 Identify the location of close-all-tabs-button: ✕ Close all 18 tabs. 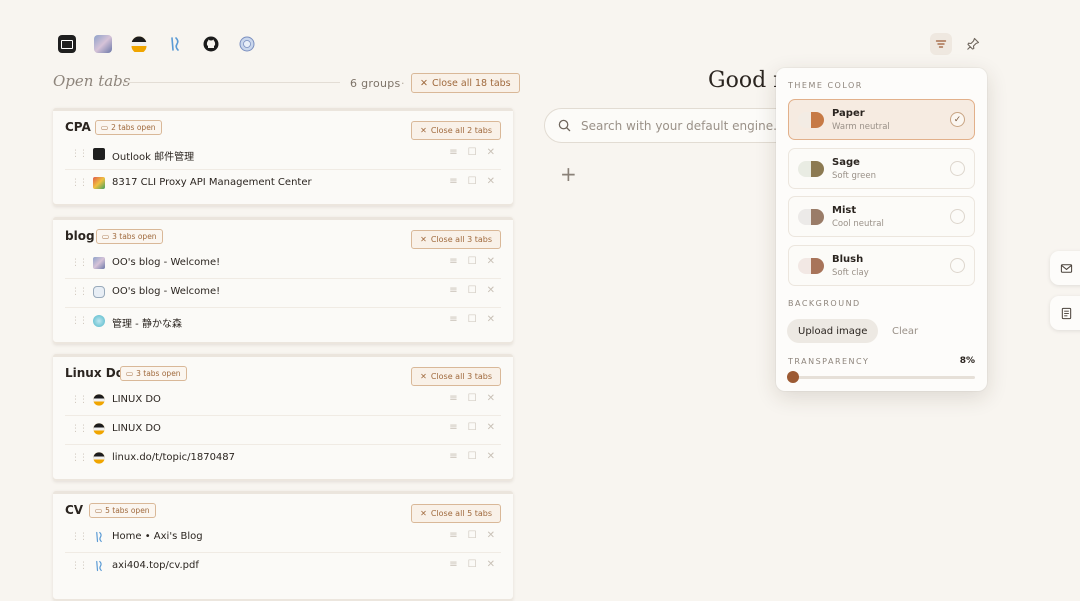
(465, 83).